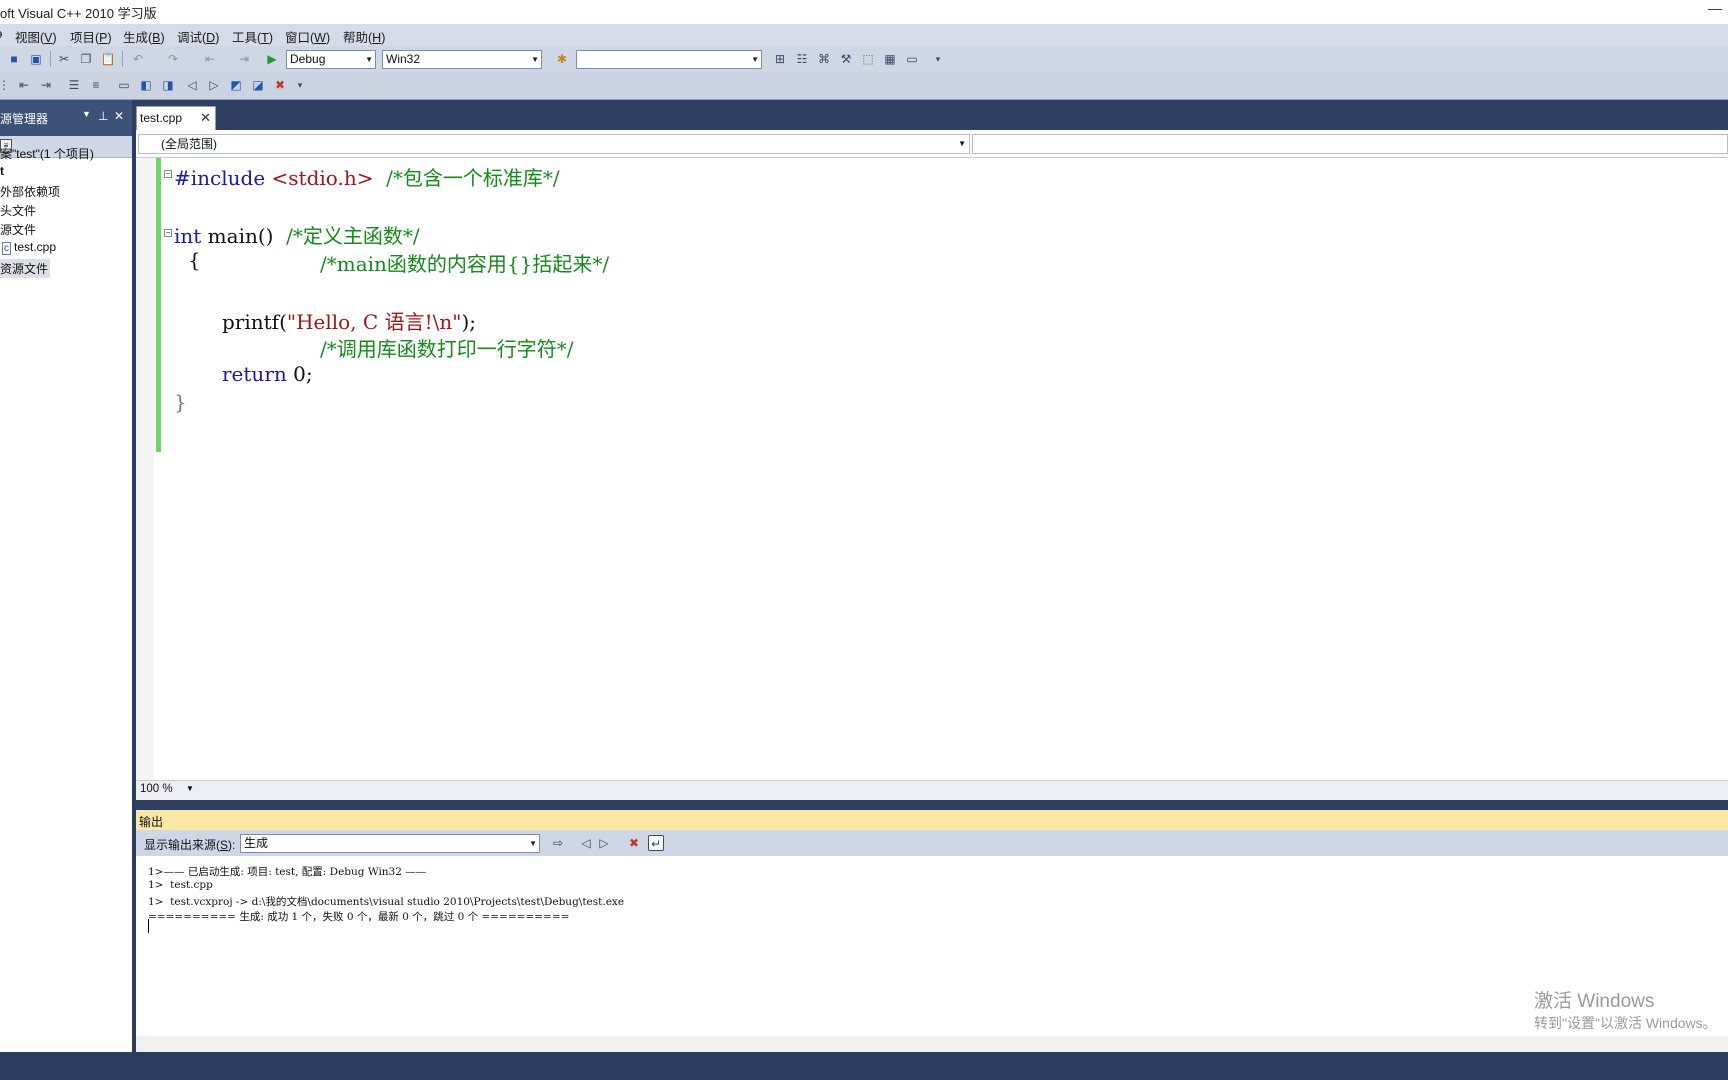 This screenshot has width=1728, height=1080. I want to click on cut-icon: ✂, so click(64, 59).